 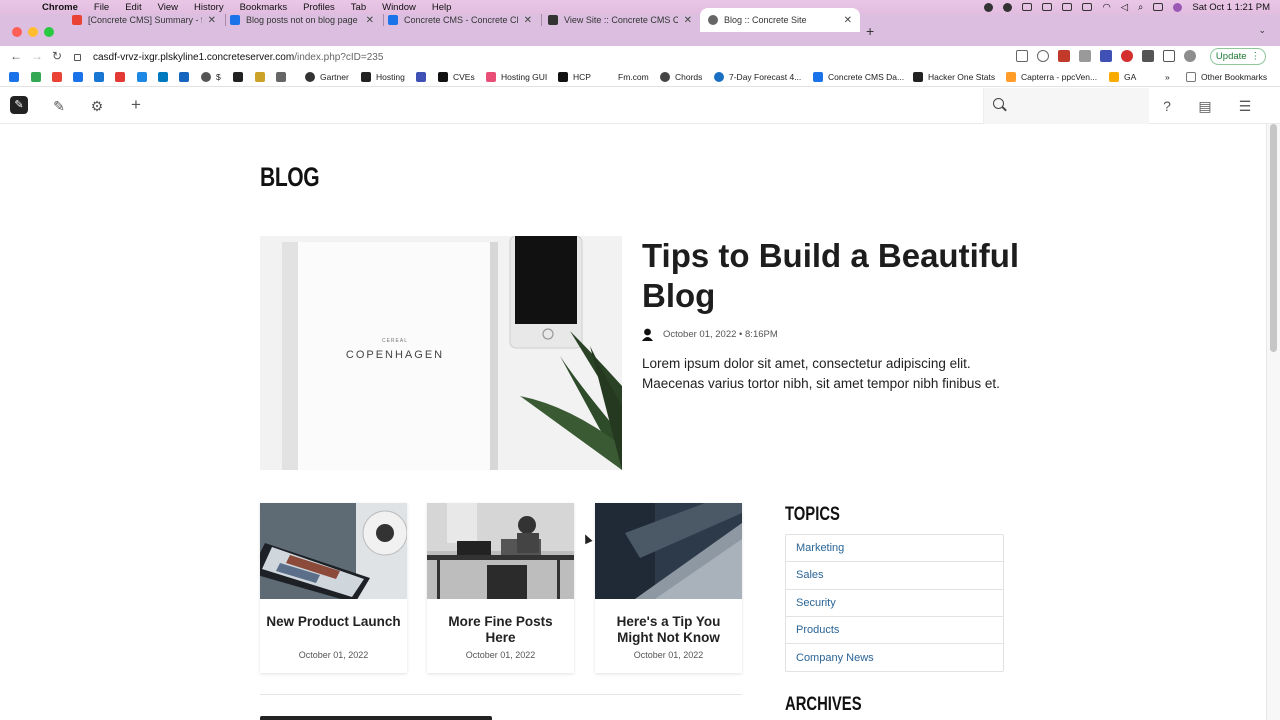 I want to click on drive-icon, so click(x=38, y=77).